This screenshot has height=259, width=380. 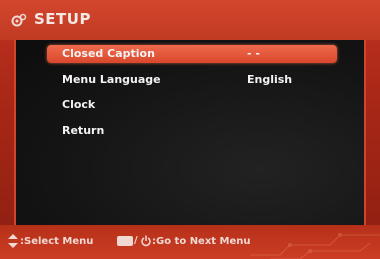 I want to click on footer-go-text: :Go to Next Menu, so click(x=201, y=241).